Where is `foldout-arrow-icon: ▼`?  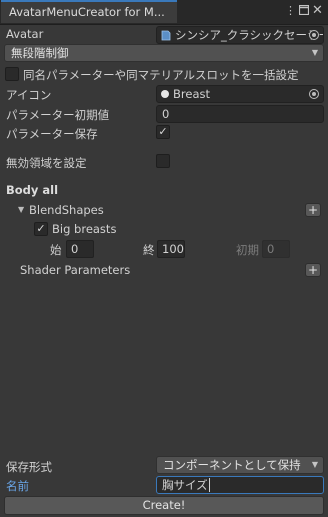 foldout-arrow-icon: ▼ is located at coordinates (21, 209).